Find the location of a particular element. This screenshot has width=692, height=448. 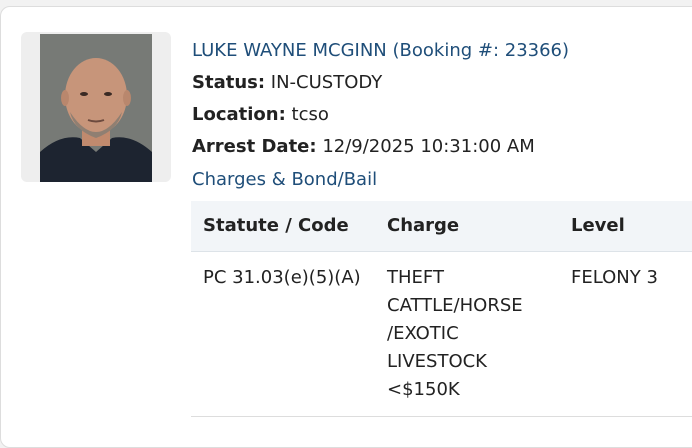

location-row: Location: tcso is located at coordinates (380, 115).